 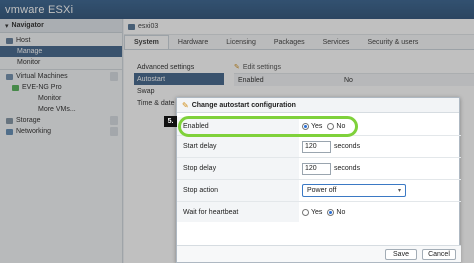 I want to click on heartbeat-row: Wait for heartbeat Yes No, so click(x=319, y=212).